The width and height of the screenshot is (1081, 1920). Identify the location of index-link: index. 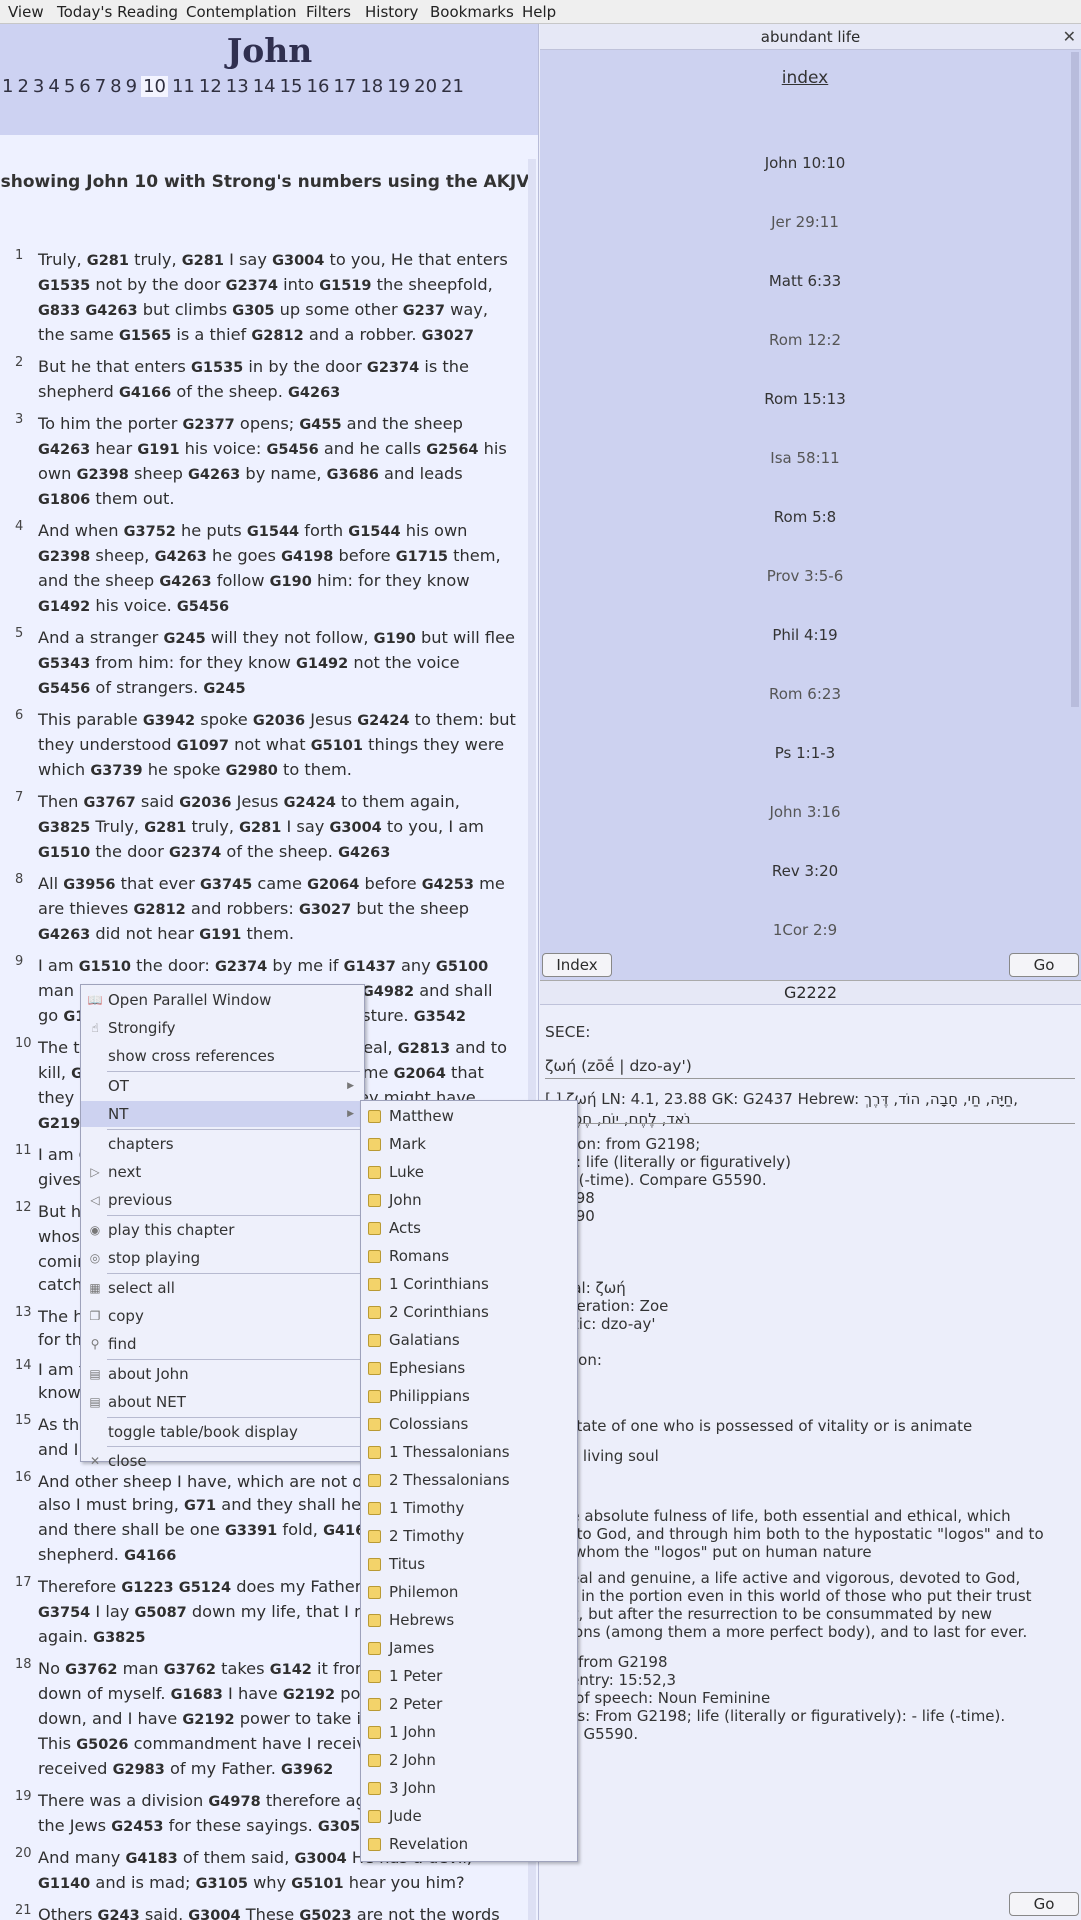
(805, 78).